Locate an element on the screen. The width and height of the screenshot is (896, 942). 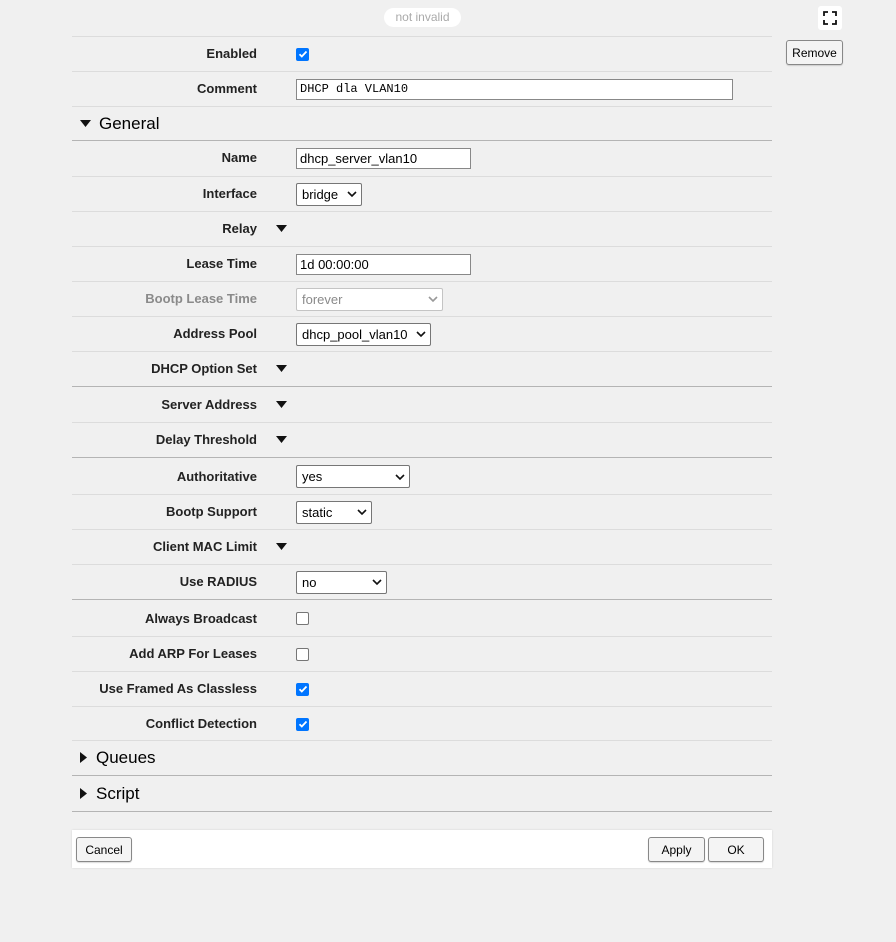
client-mac-limit-label: Client MAC Limit is located at coordinates (205, 546).